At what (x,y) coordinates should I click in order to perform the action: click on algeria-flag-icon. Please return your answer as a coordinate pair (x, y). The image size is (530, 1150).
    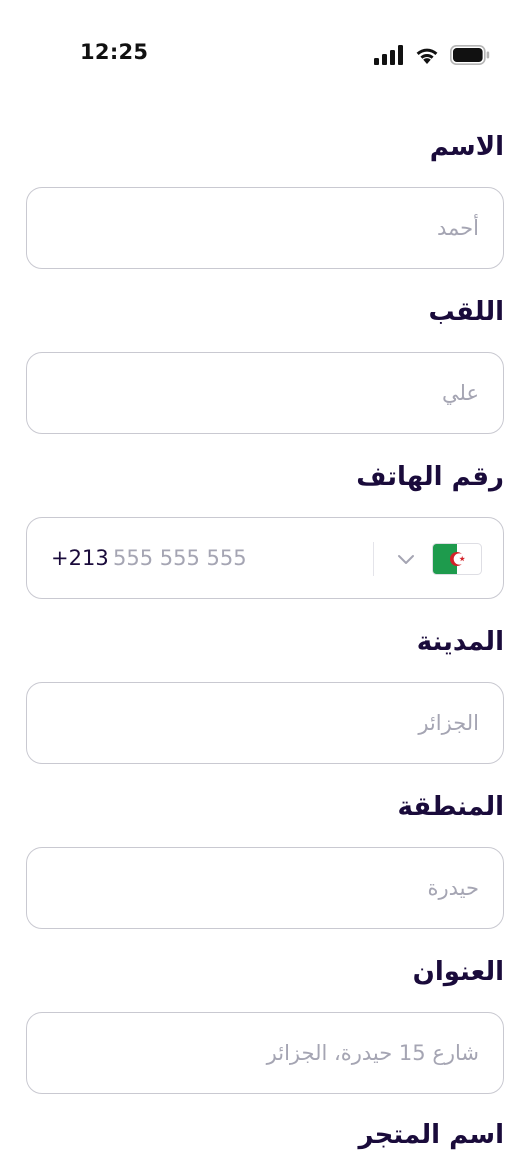
    Looking at the image, I should click on (457, 559).